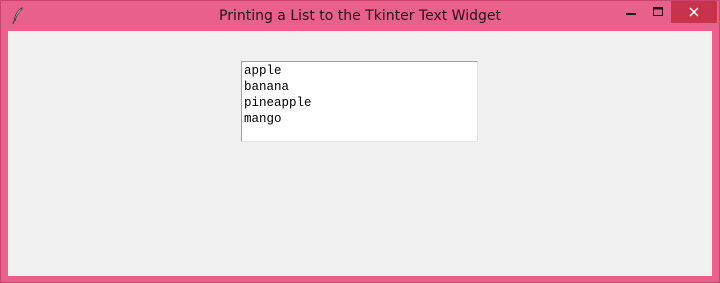 The image size is (720, 283). What do you see at coordinates (263, 71) in the screenshot?
I see `text-line: apple` at bounding box center [263, 71].